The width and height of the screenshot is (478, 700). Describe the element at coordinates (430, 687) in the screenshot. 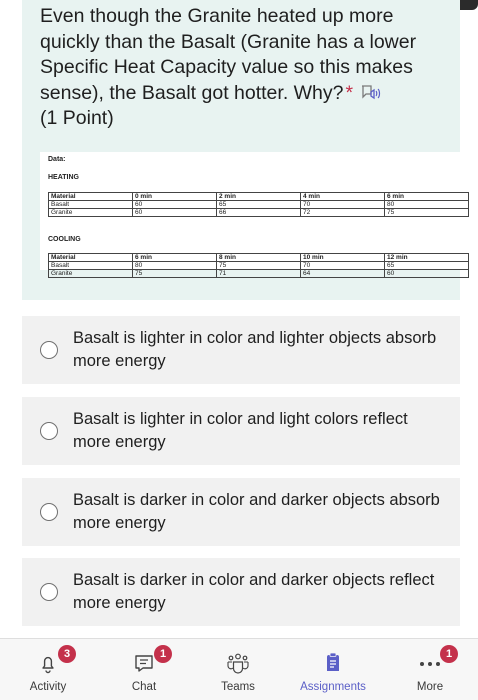

I see `nav-label: More` at that location.